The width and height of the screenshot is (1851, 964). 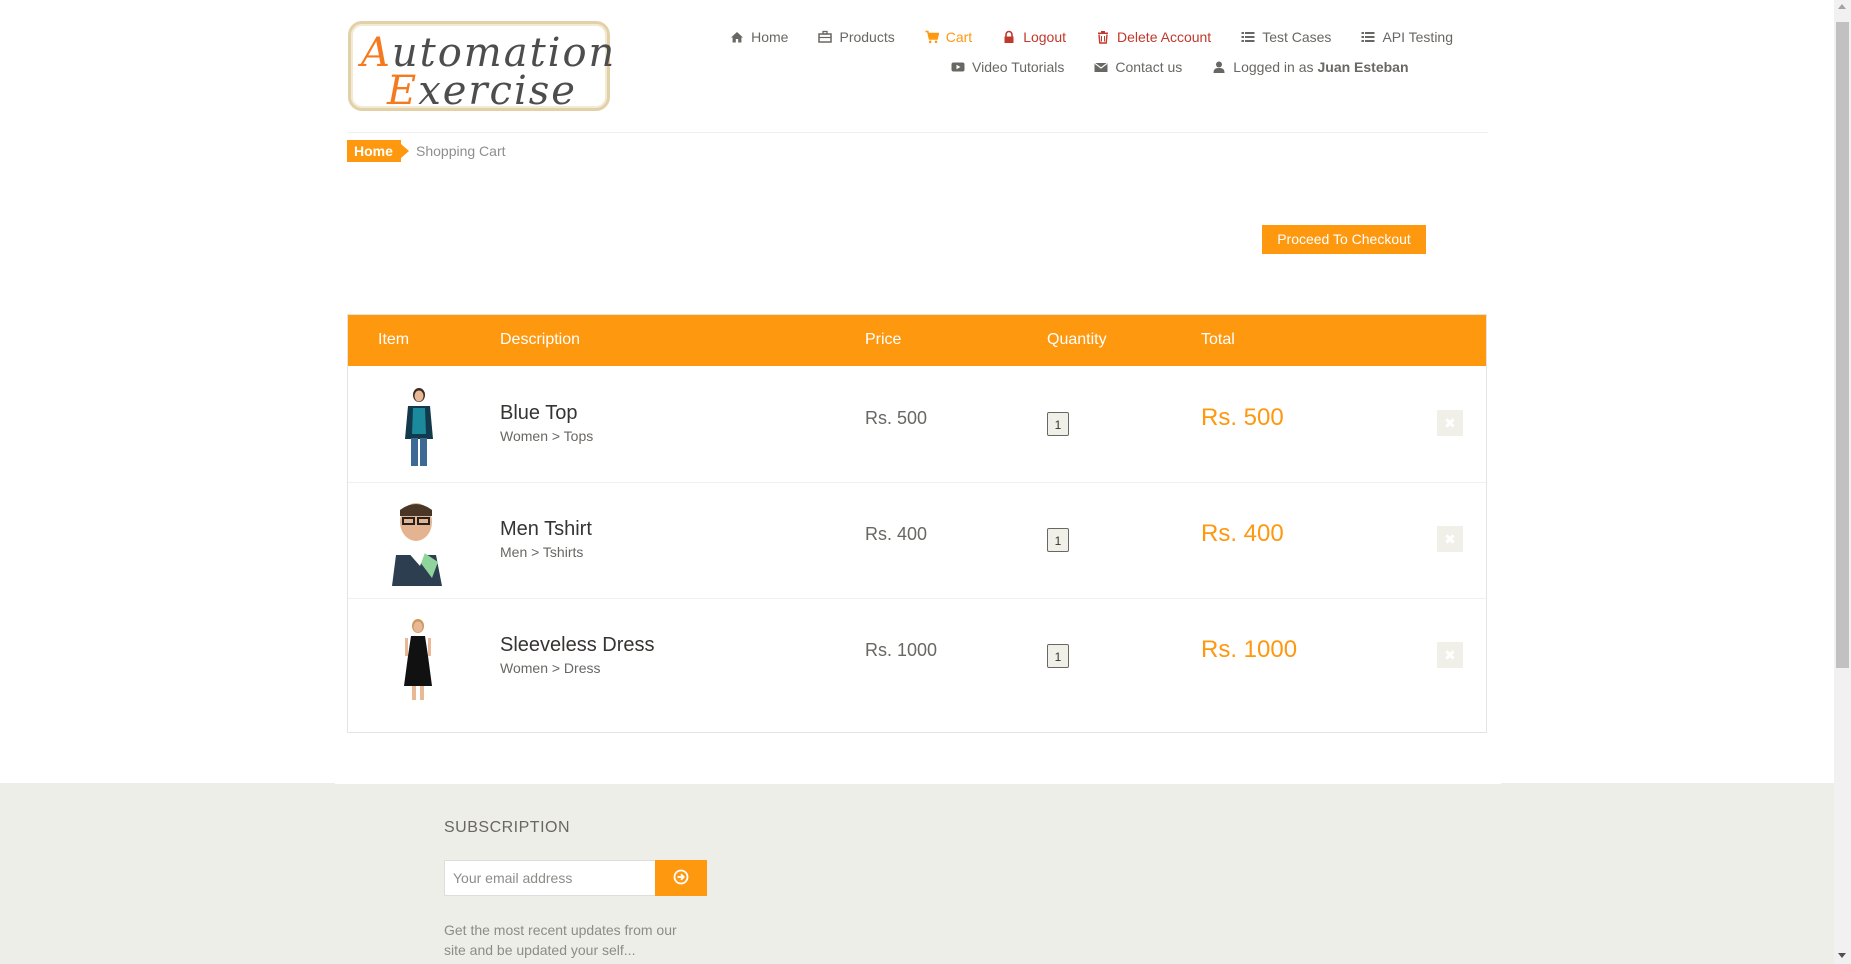 I want to click on nav-video-tutorials: Video Tutorials, so click(x=1007, y=67).